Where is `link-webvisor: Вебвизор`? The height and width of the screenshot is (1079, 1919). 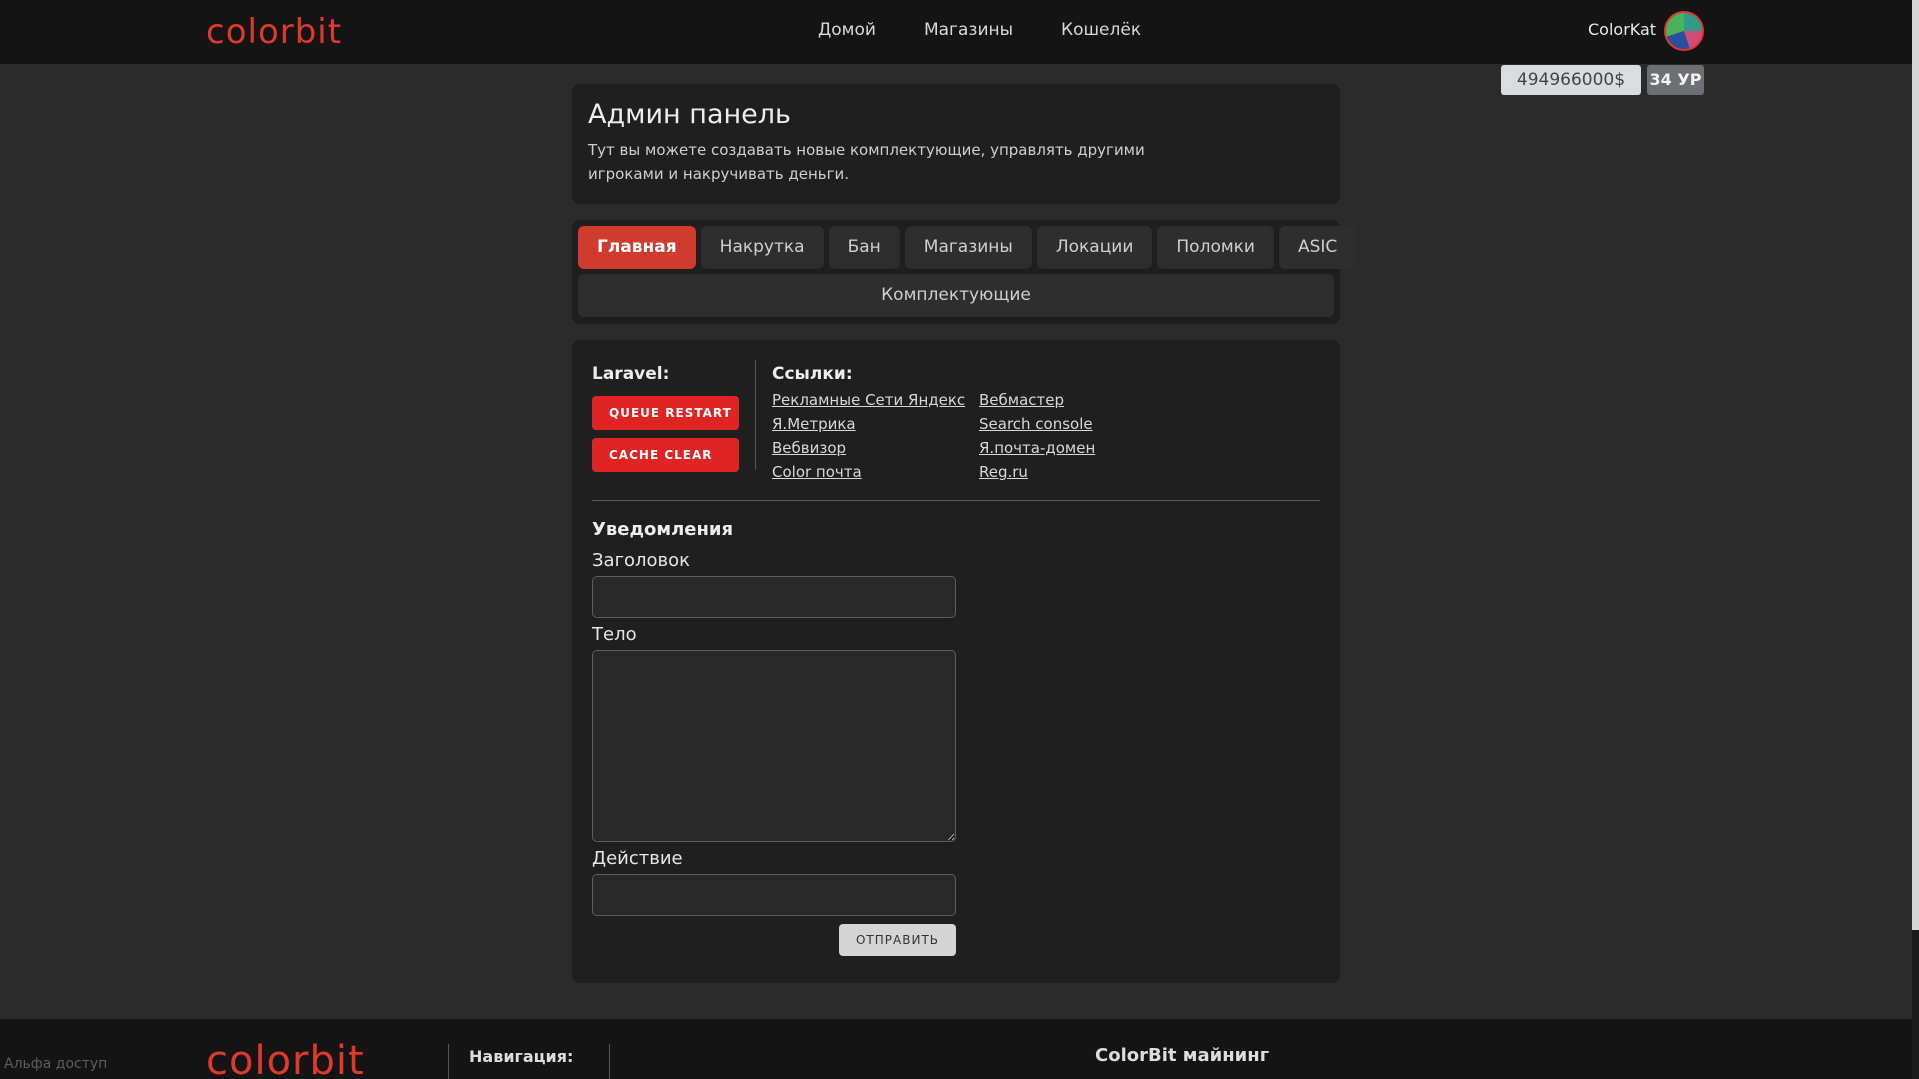 link-webvisor: Вебвизор is located at coordinates (875, 448).